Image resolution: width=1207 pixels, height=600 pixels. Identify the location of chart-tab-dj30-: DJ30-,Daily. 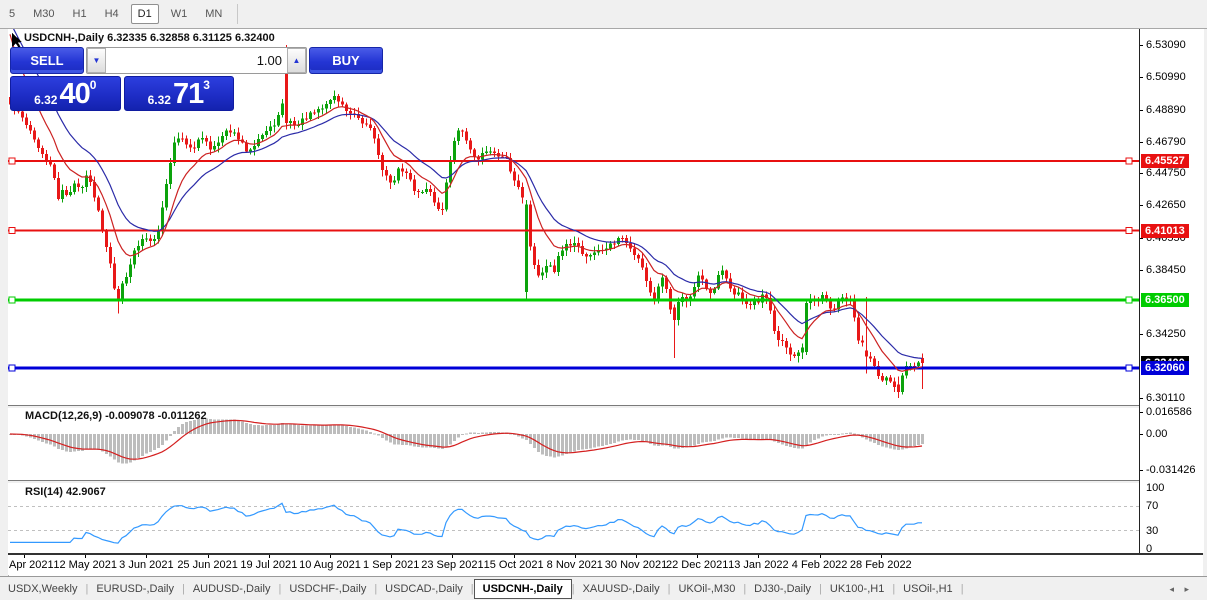
(782, 589).